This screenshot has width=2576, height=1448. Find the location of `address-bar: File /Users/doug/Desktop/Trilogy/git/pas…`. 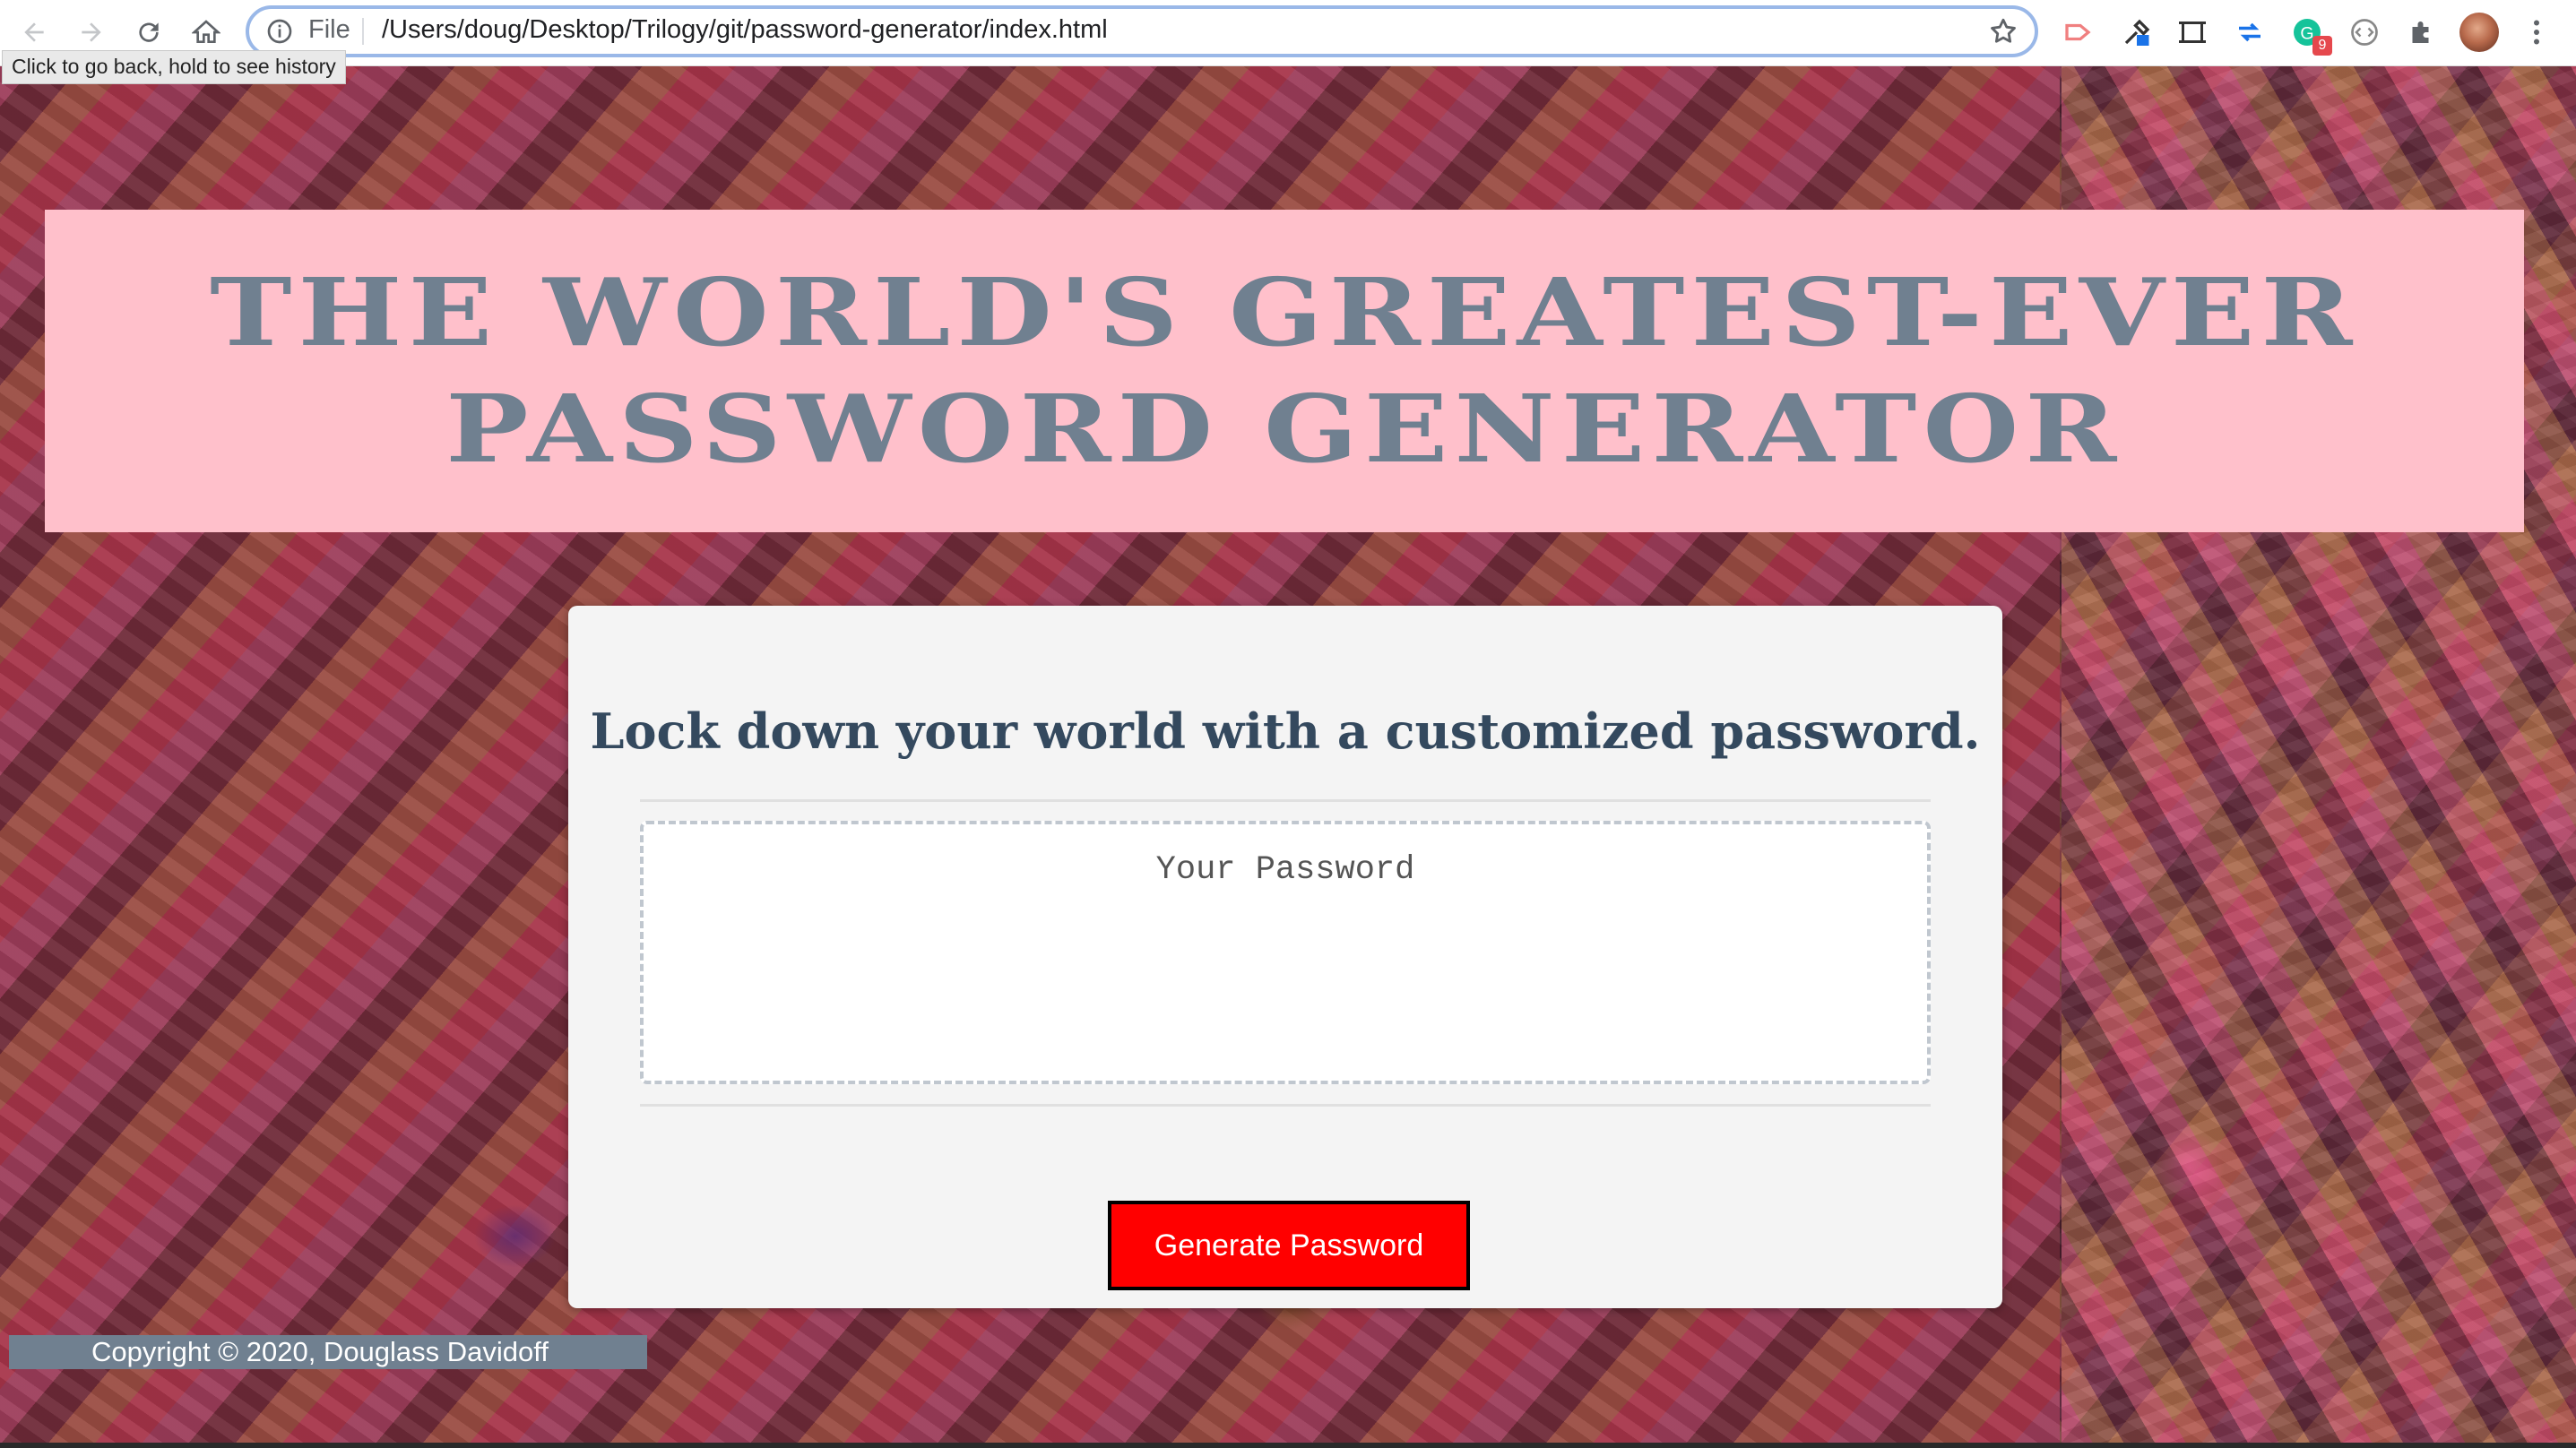

address-bar: File /Users/doug/Desktop/Trilogy/git/pas… is located at coordinates (1142, 31).